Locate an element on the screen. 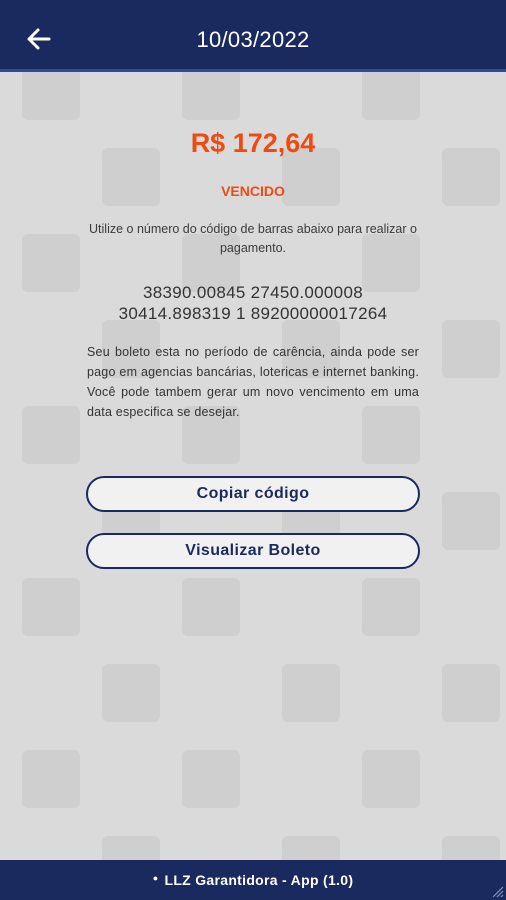 This screenshot has height=900, width=506. resize-grip-icon is located at coordinates (497, 891).